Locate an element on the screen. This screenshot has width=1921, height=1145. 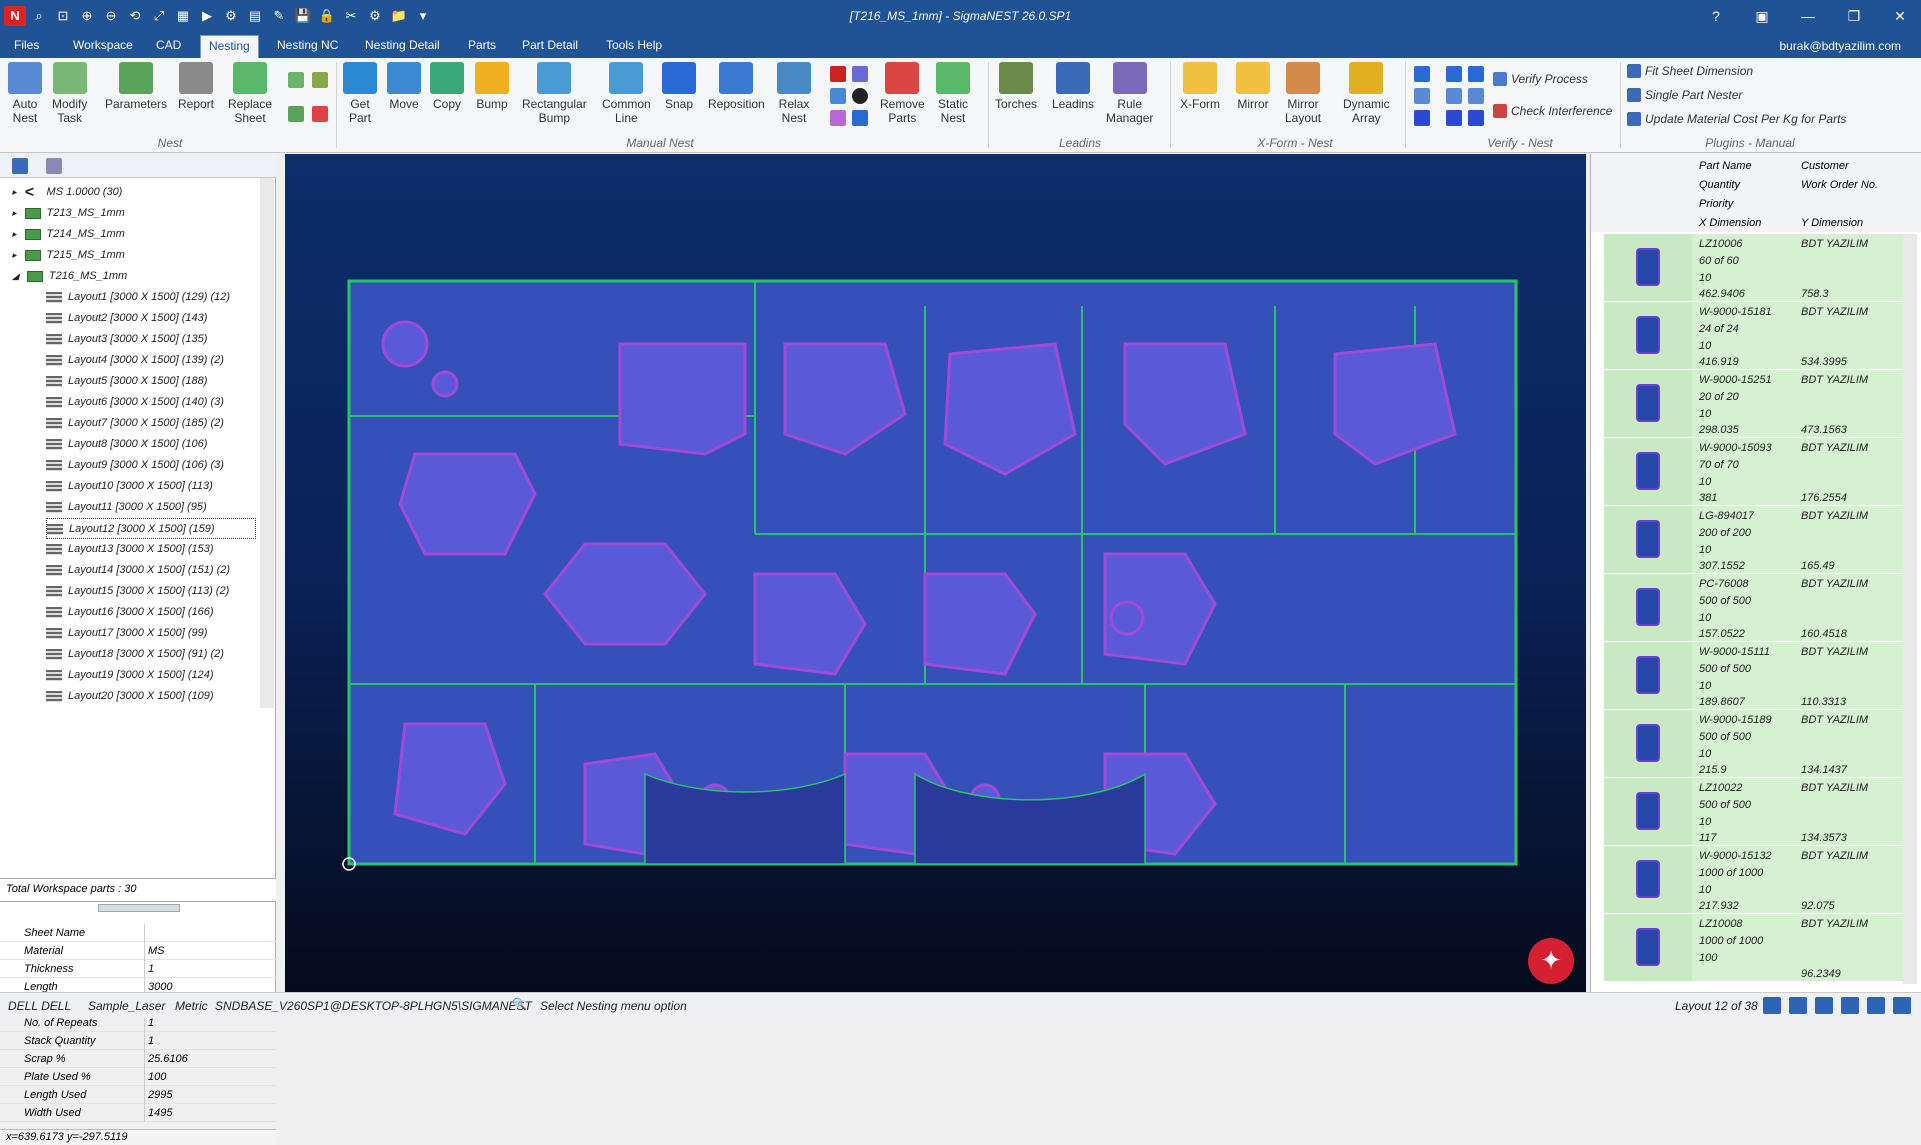
col-quantity: Quantity is located at coordinates (1719, 185).